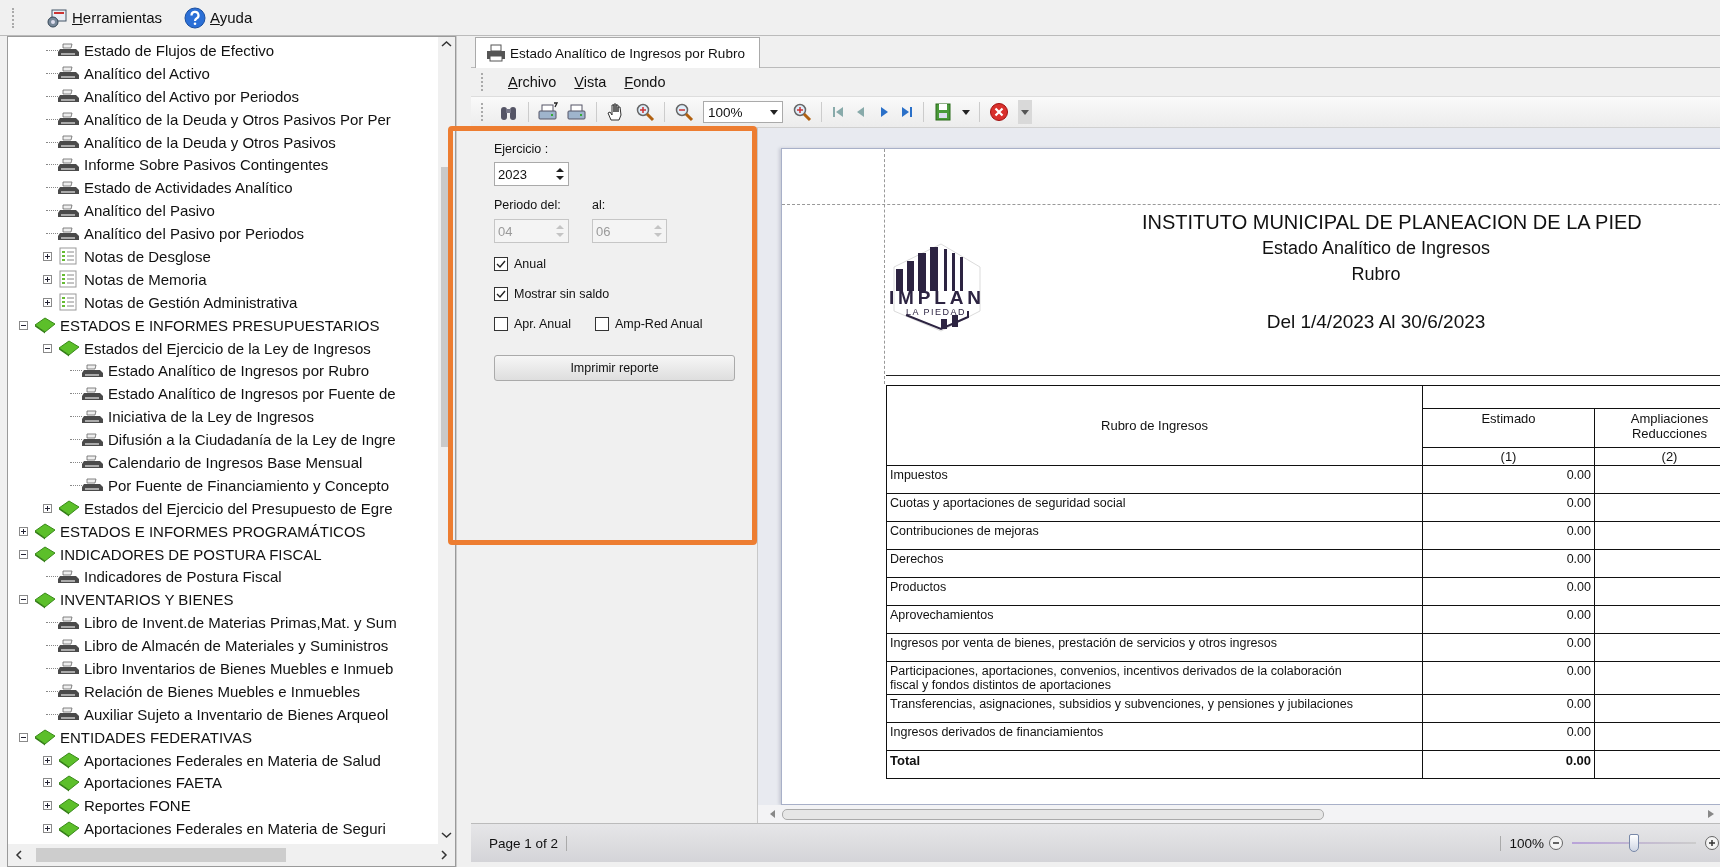 This screenshot has height=867, width=1720. I want to click on tree-item: Calendario de Ingresos Base Mensual, so click(234, 462).